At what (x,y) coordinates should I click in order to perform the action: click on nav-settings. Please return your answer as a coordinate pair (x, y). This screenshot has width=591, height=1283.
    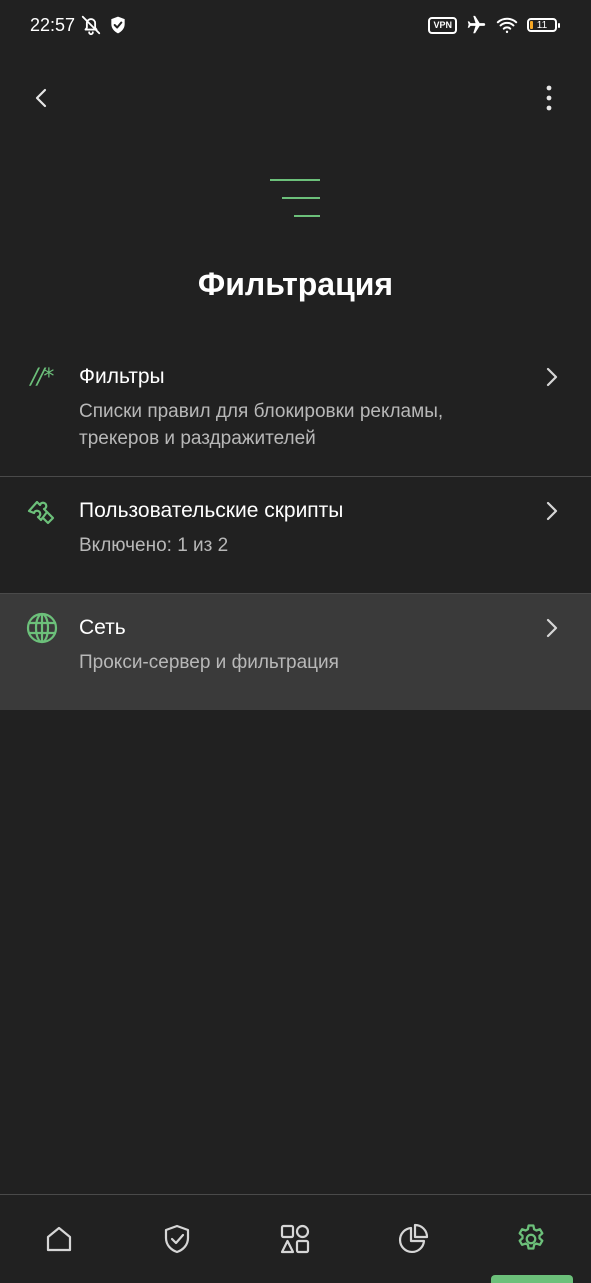
    Looking at the image, I should click on (531, 1239).